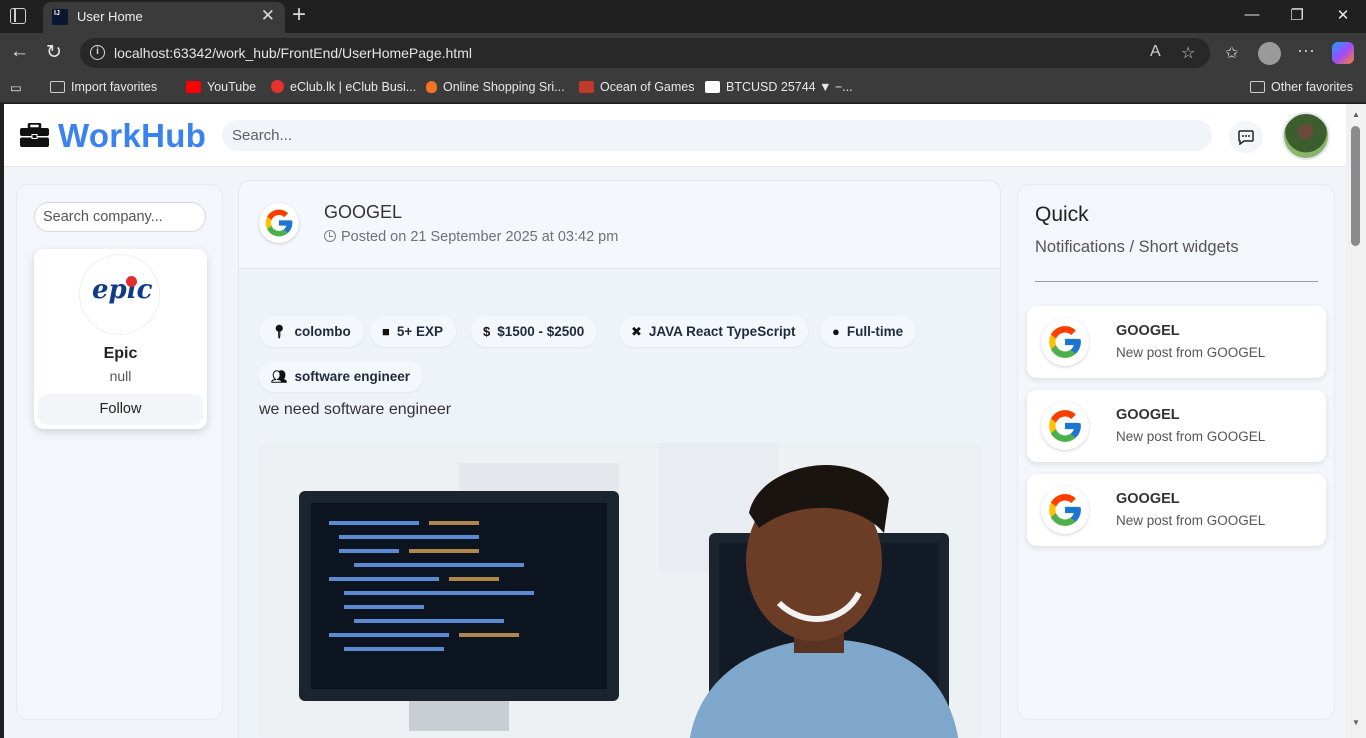 This screenshot has height=738, width=1366. I want to click on reading-view-icon: ▭, so click(16, 87).